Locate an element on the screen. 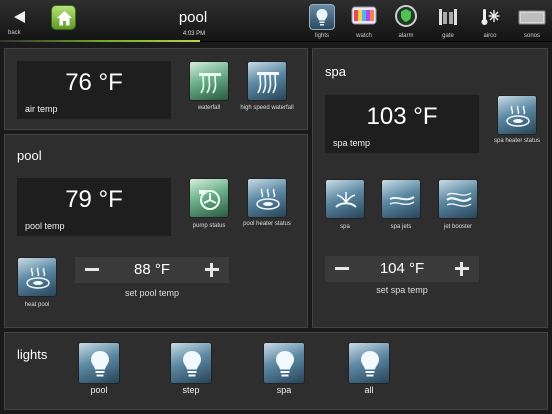 The image size is (552, 414). spa-temp-increase-button is located at coordinates (462, 269).